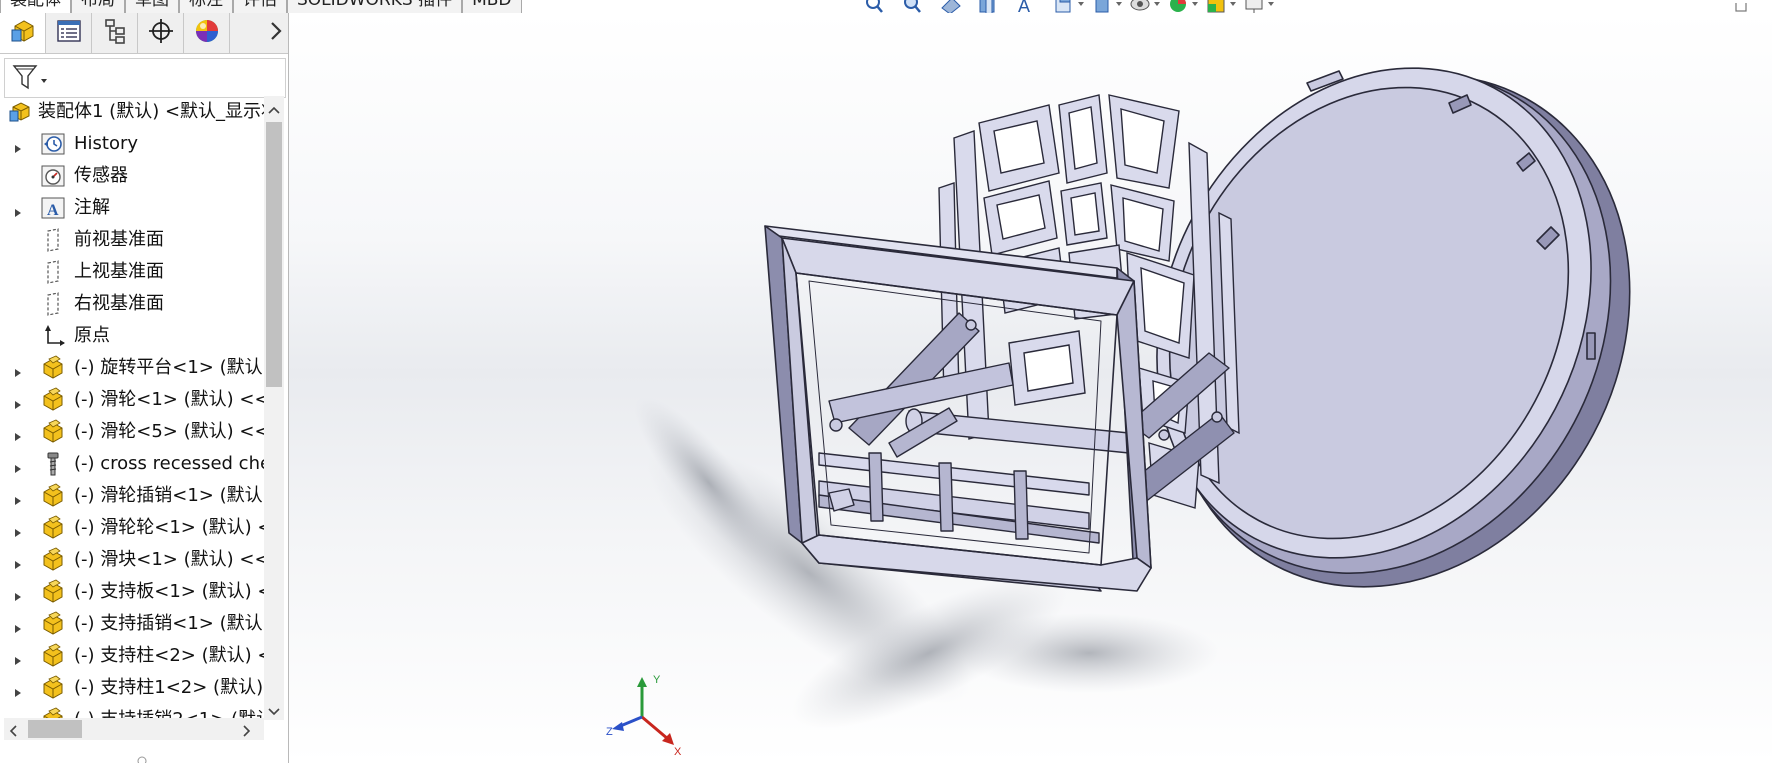  I want to click on tree-item-label: 前视基准面, so click(119, 239).